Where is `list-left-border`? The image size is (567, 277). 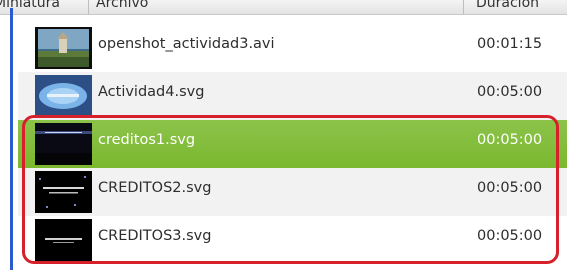
list-left-border is located at coordinates (11, 139).